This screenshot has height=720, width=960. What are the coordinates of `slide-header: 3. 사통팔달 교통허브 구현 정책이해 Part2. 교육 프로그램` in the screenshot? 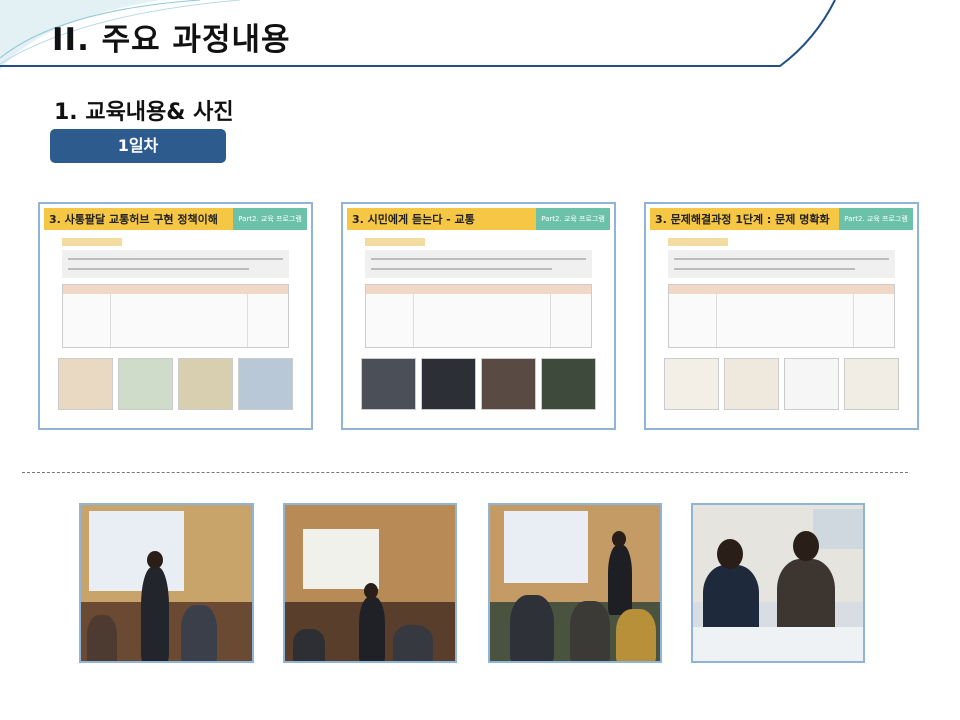 It's located at (175, 219).